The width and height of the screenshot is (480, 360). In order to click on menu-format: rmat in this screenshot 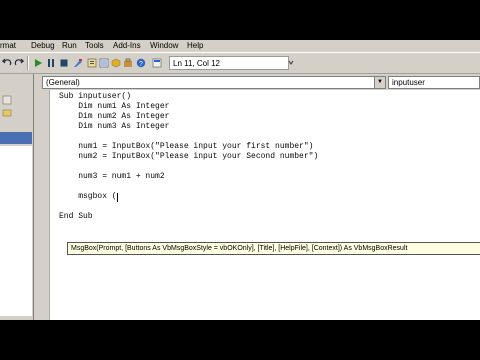, I will do `click(8, 45)`.